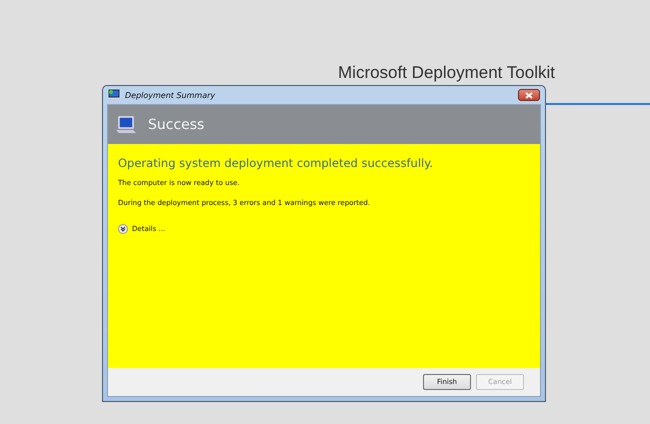  What do you see at coordinates (176, 124) in the screenshot?
I see `header-title: Success` at bounding box center [176, 124].